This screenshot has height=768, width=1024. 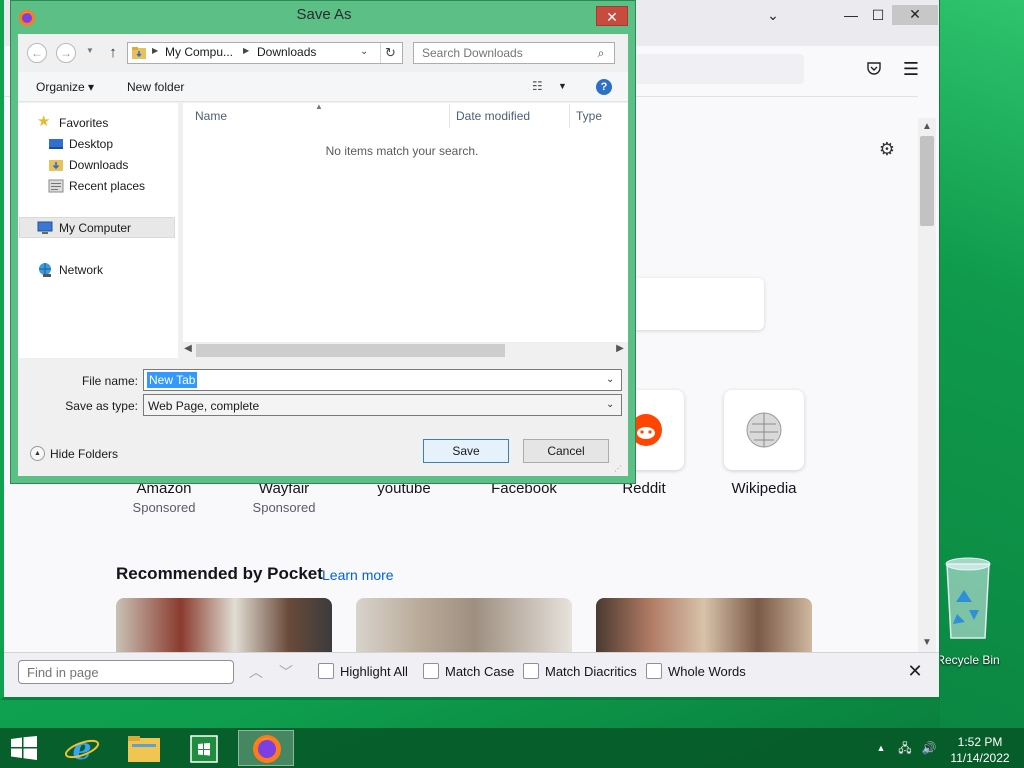 What do you see at coordinates (286, 52) in the screenshot?
I see `breadcrumb-downloads: Downloads` at bounding box center [286, 52].